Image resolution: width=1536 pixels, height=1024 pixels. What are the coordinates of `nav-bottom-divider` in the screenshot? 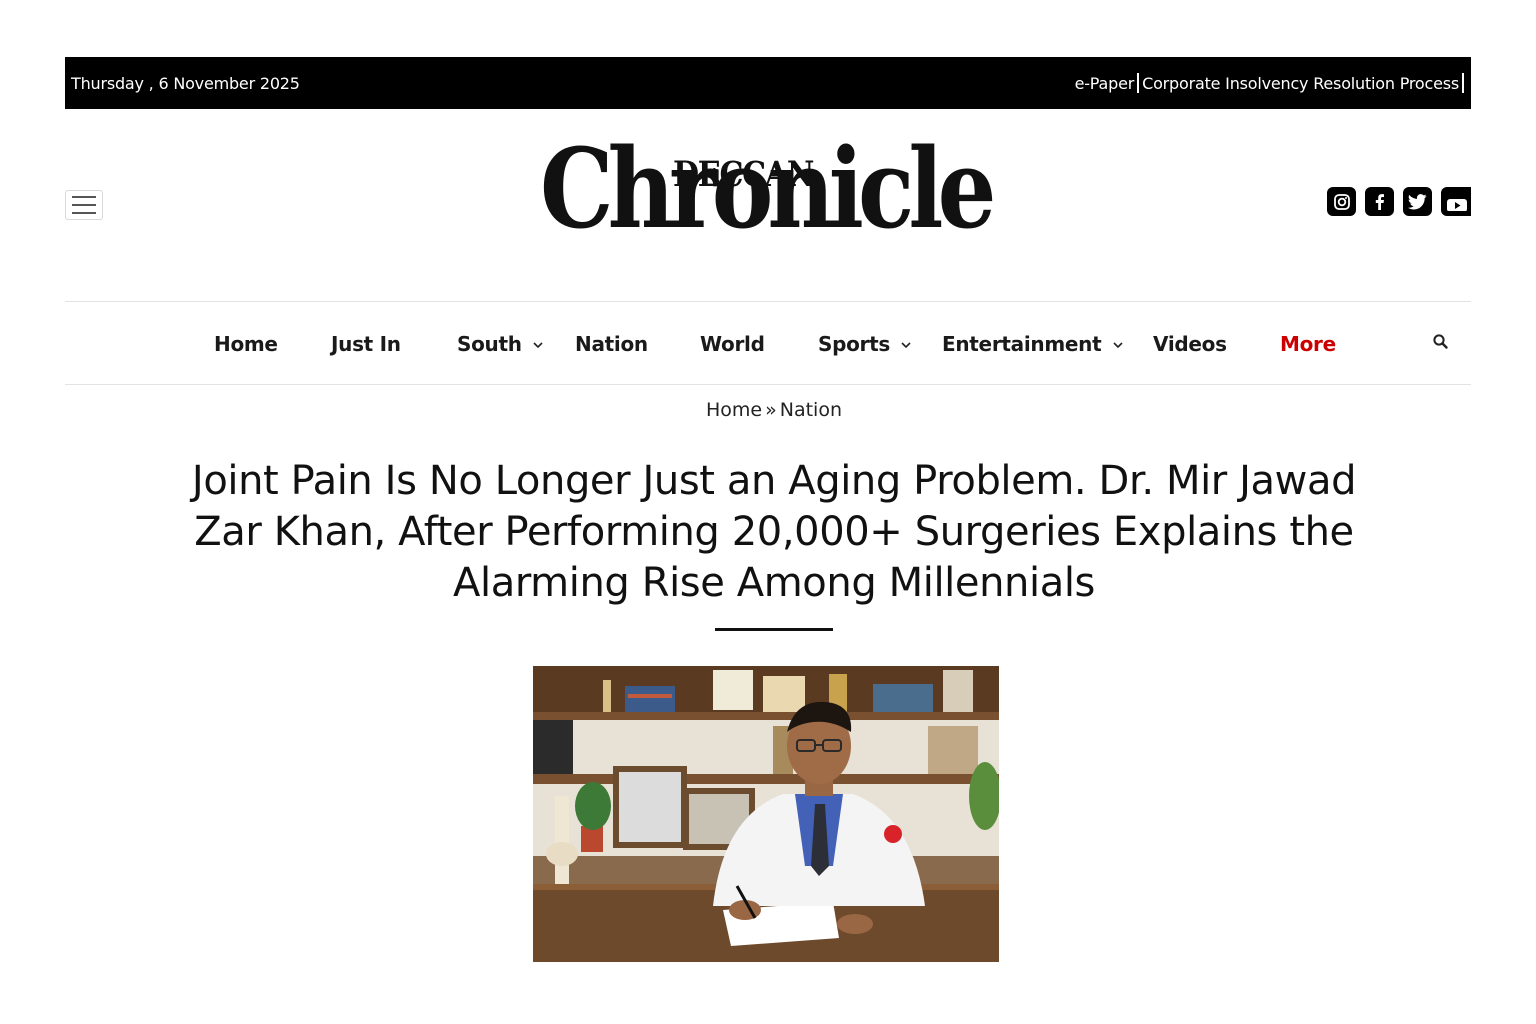 It's located at (768, 384).